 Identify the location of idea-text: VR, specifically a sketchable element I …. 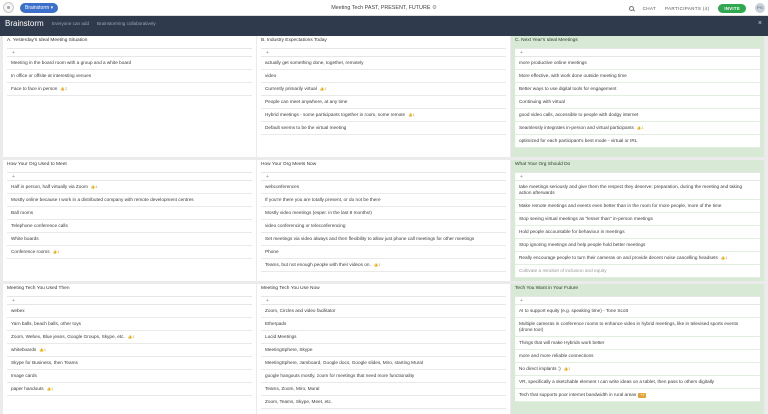
(617, 381).